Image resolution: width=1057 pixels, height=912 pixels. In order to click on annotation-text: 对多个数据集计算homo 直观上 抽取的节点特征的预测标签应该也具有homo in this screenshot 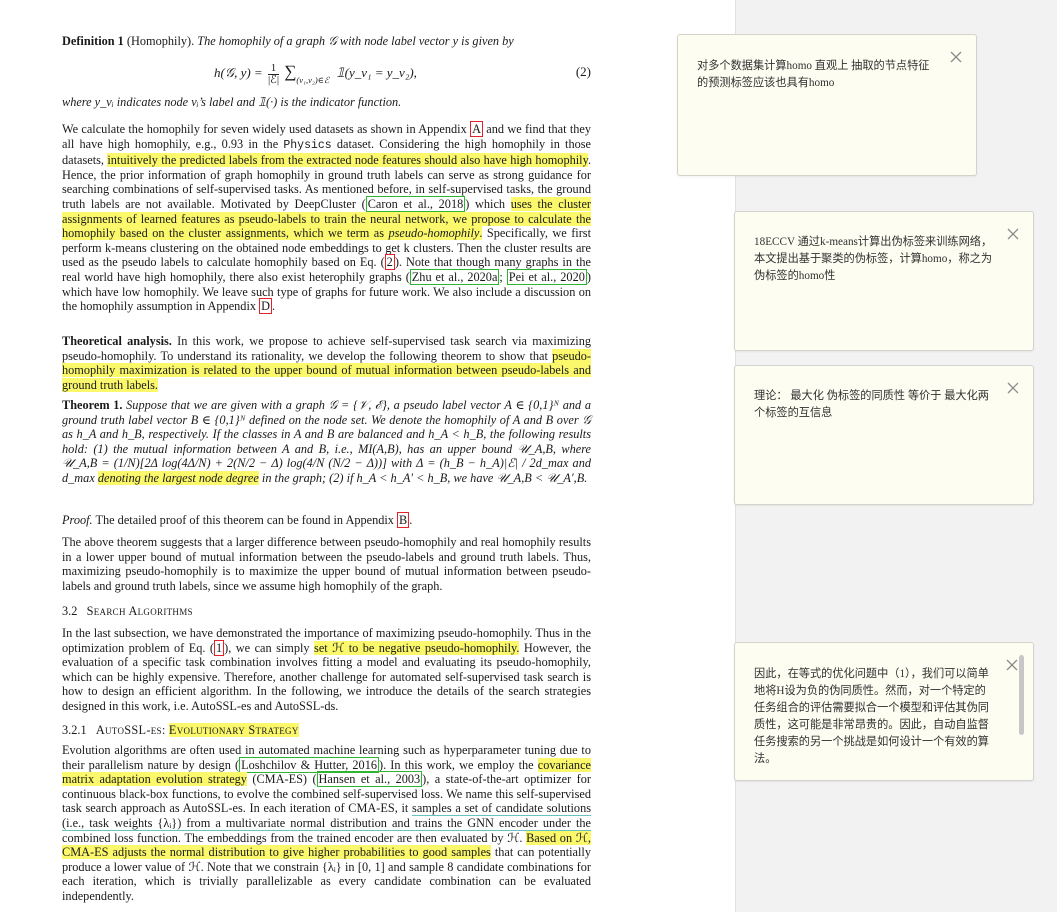, I will do `click(813, 74)`.